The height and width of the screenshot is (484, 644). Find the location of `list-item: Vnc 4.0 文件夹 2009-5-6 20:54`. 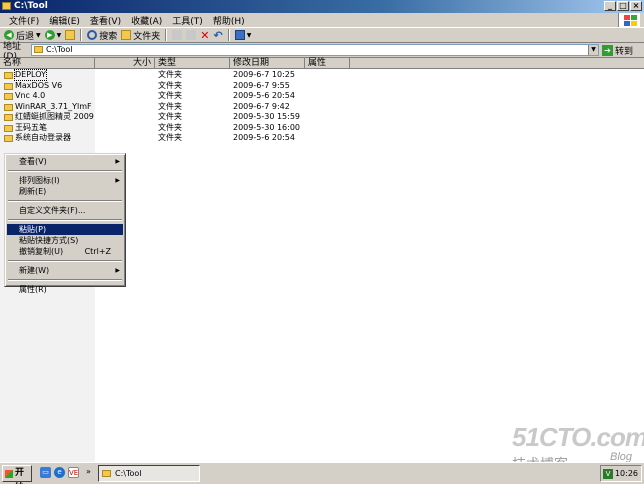

list-item: Vnc 4.0 文件夹 2009-5-6 20:54 is located at coordinates (322, 96).